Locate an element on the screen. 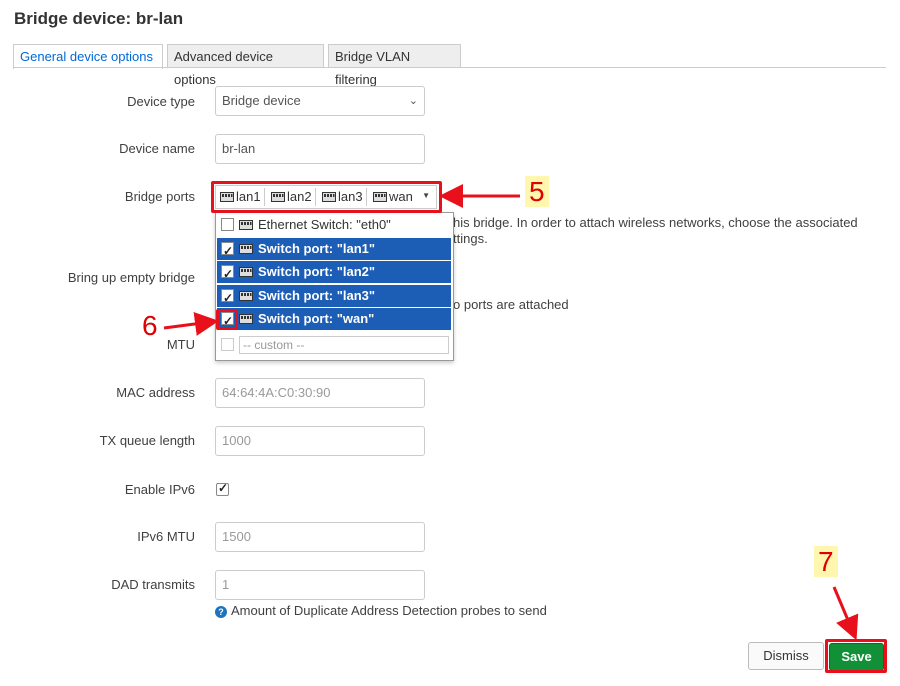 The image size is (900, 686). annotation-step-7-label: 7 is located at coordinates (826, 561).